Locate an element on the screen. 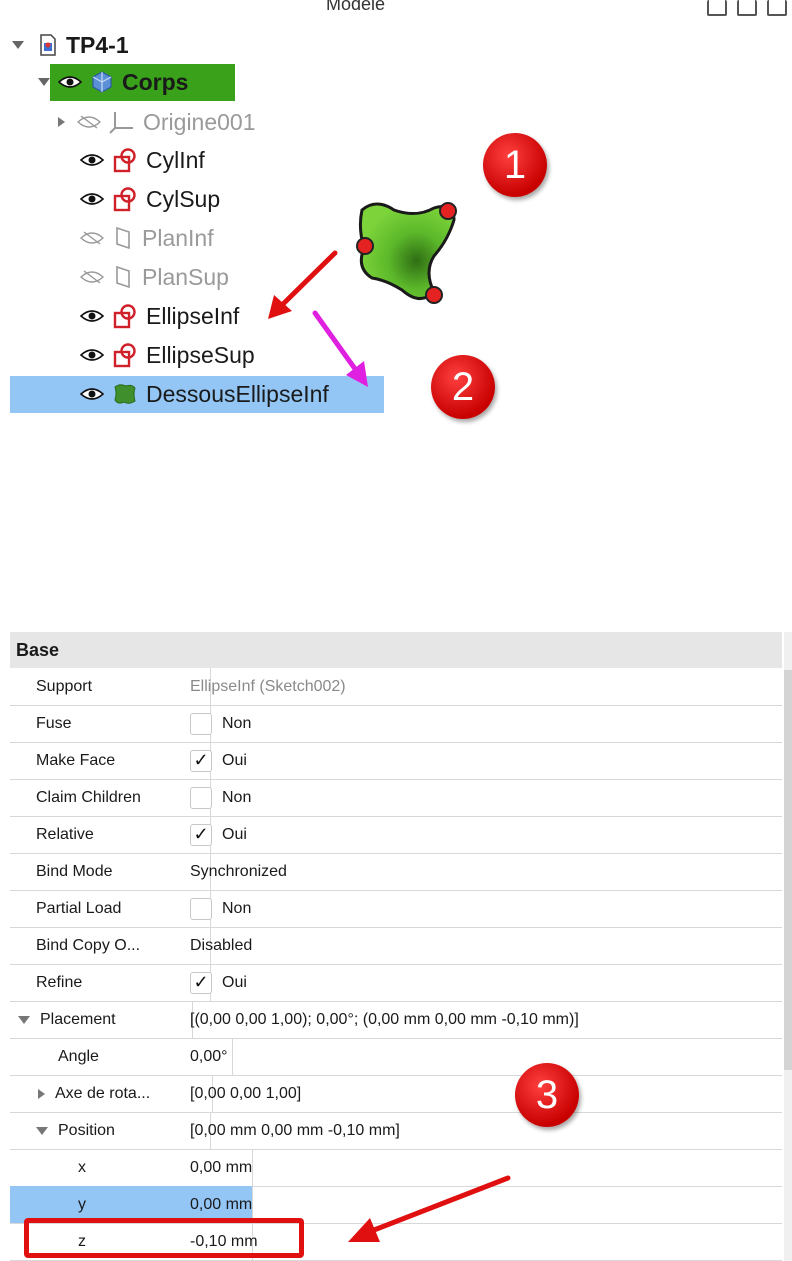  property-value: Synchronized is located at coordinates (238, 871).